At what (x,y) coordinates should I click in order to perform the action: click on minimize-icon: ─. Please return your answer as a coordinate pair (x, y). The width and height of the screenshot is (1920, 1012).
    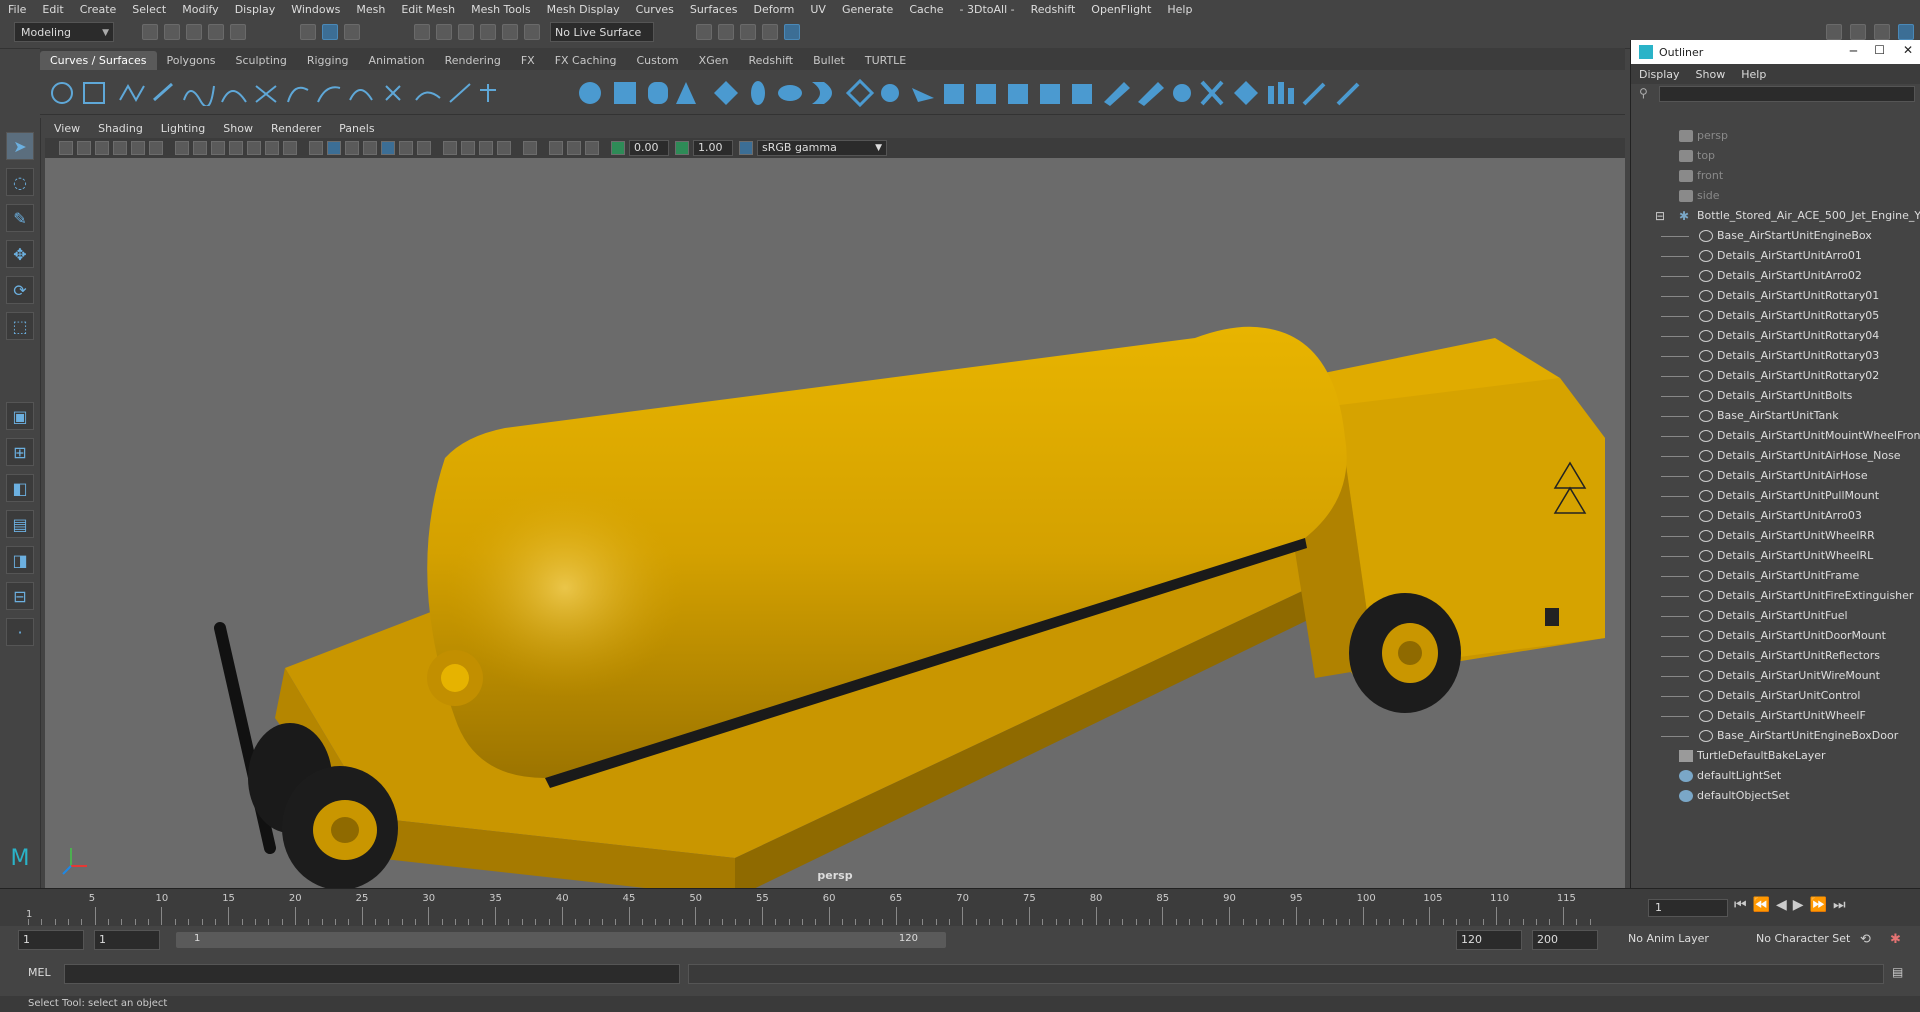
    Looking at the image, I should click on (1853, 51).